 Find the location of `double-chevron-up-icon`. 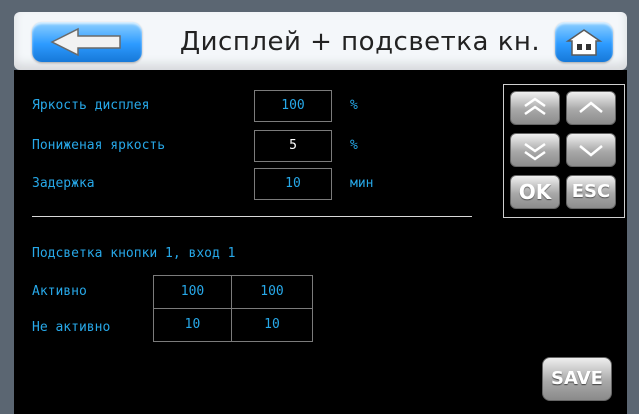

double-chevron-up-icon is located at coordinates (535, 106).